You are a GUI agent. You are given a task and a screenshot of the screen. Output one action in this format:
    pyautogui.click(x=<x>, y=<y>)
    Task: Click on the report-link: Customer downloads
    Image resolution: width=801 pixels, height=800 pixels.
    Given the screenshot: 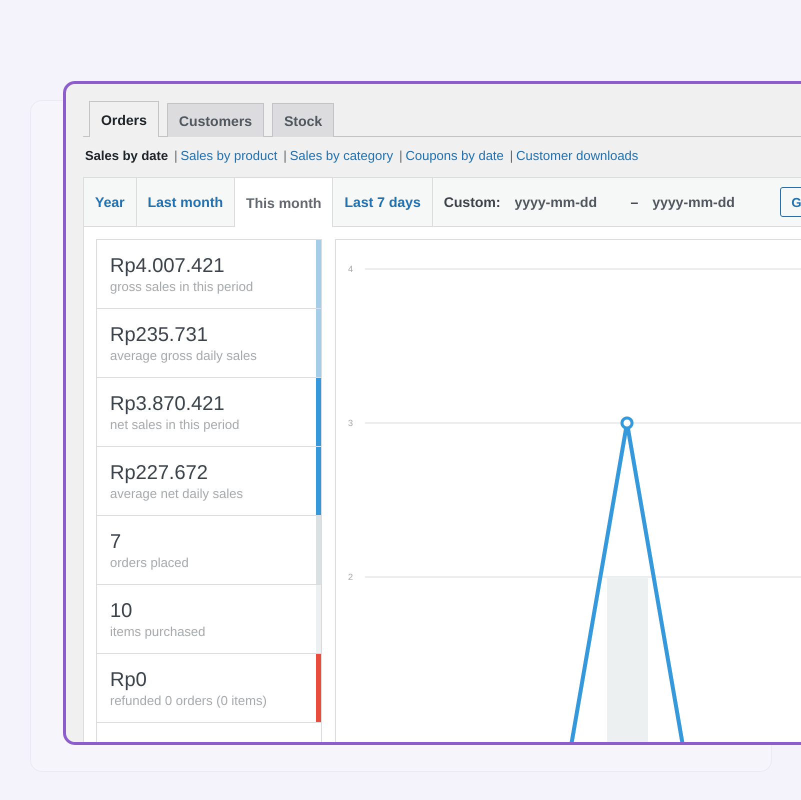 What is the action you would take?
    pyautogui.click(x=577, y=155)
    